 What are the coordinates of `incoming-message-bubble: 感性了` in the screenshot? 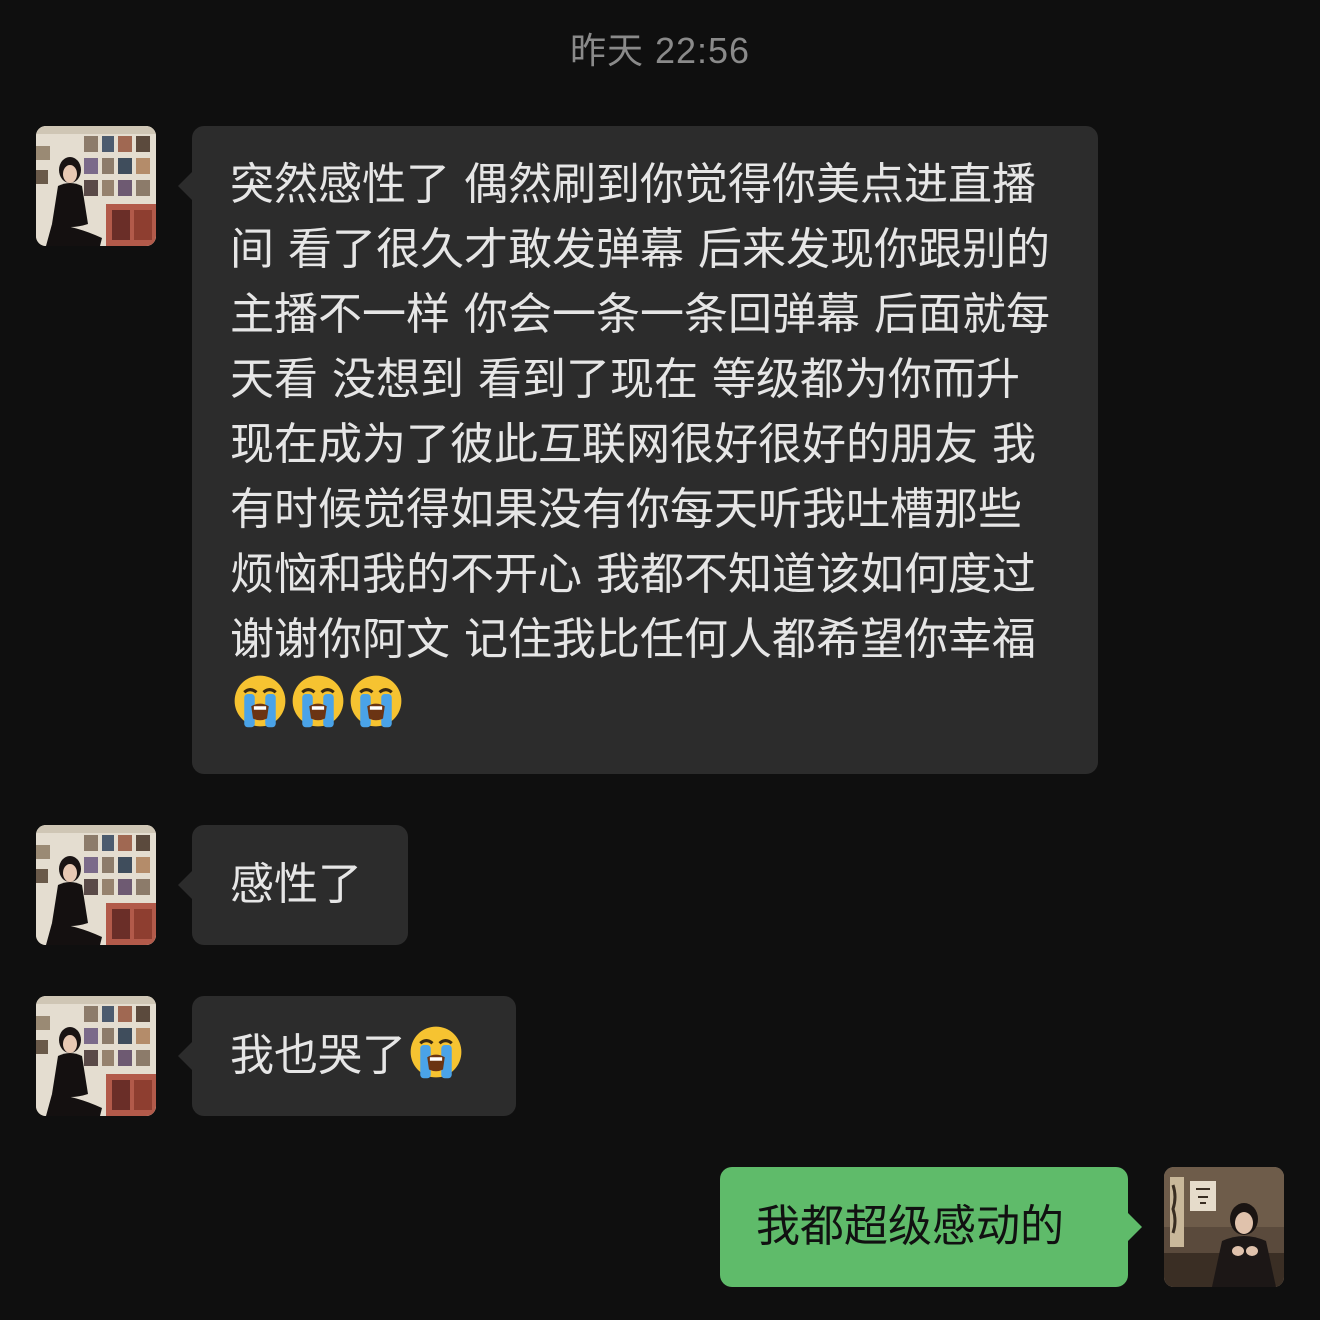 It's located at (293, 885).